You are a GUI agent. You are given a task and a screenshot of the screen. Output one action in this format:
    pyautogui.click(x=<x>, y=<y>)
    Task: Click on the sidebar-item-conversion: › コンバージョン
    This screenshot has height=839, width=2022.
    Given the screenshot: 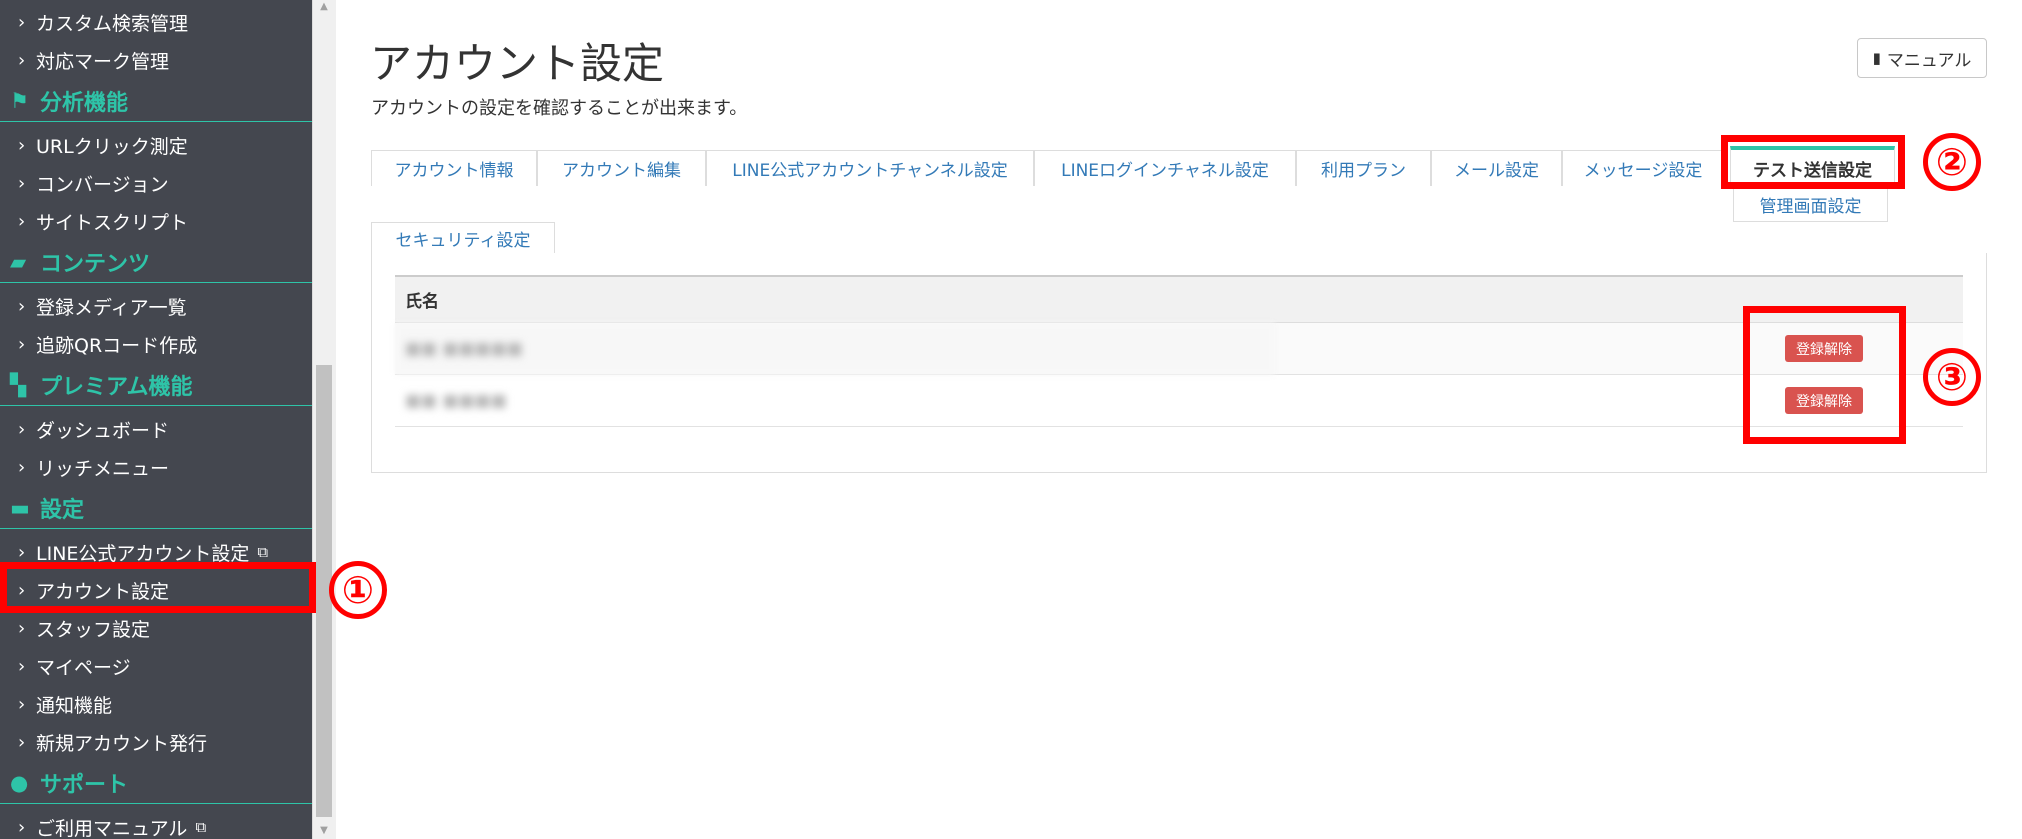 What is the action you would take?
    pyautogui.click(x=156, y=183)
    